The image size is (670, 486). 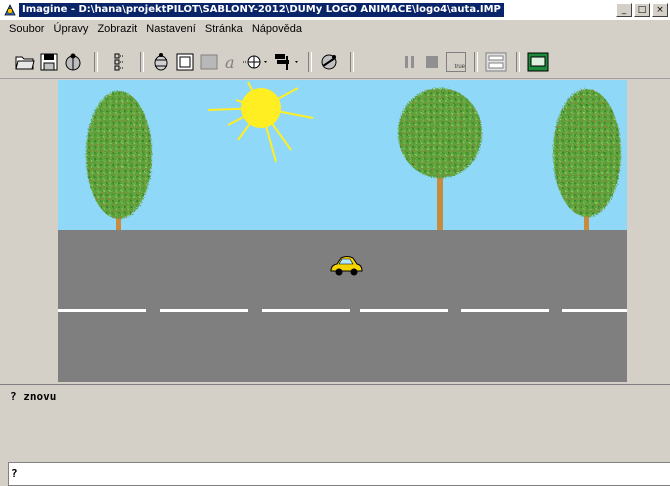 I want to click on turtle-list-icon, so click(x=119, y=62).